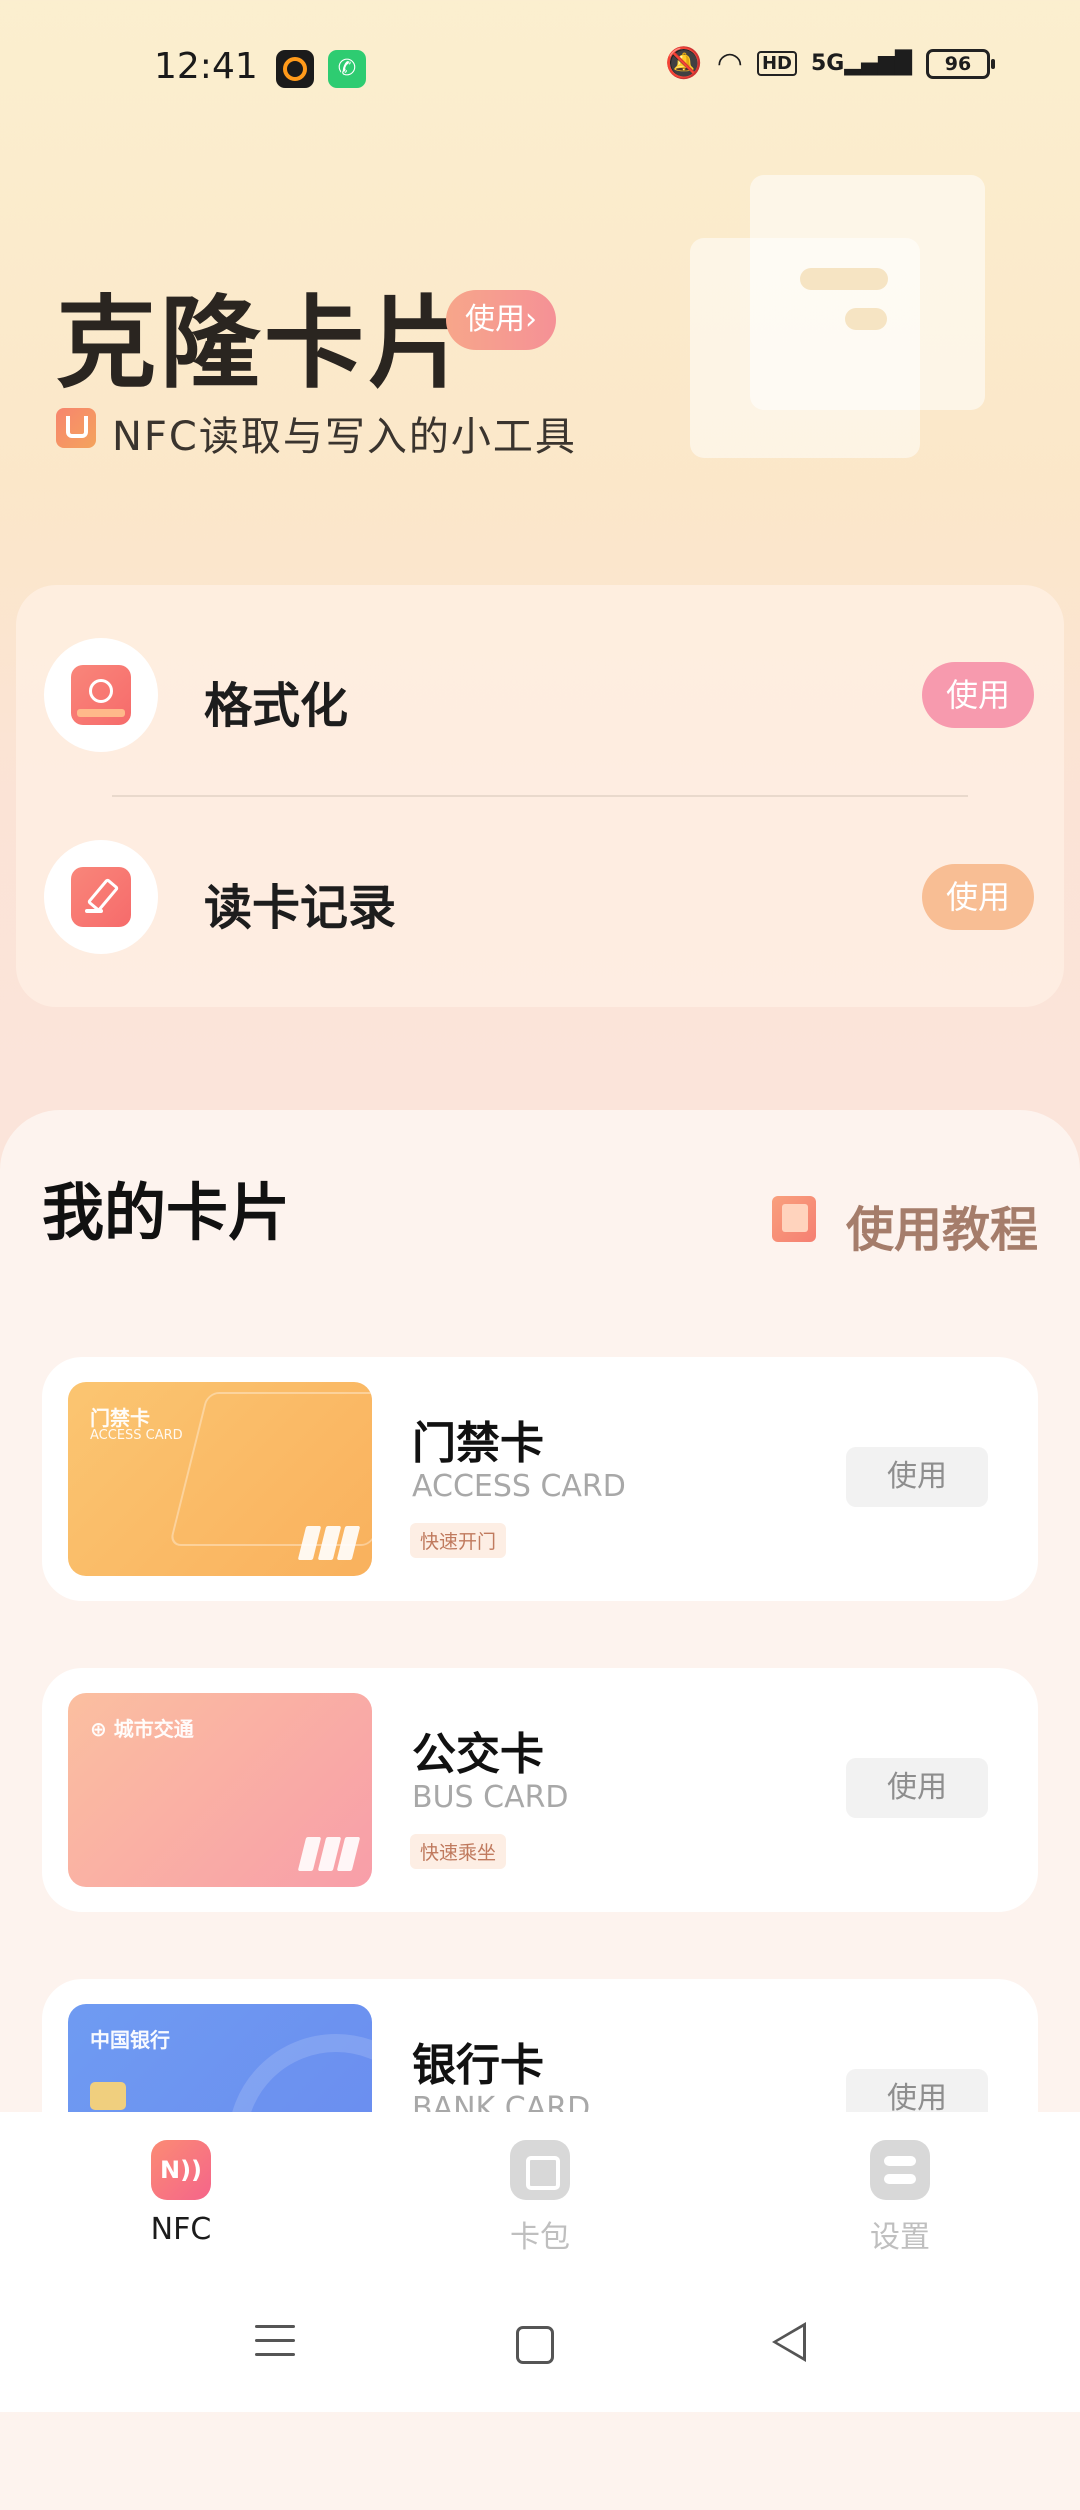 The width and height of the screenshot is (1080, 2510). Describe the element at coordinates (458, 1851) in the screenshot. I see `card-tag: 快速乘坐` at that location.